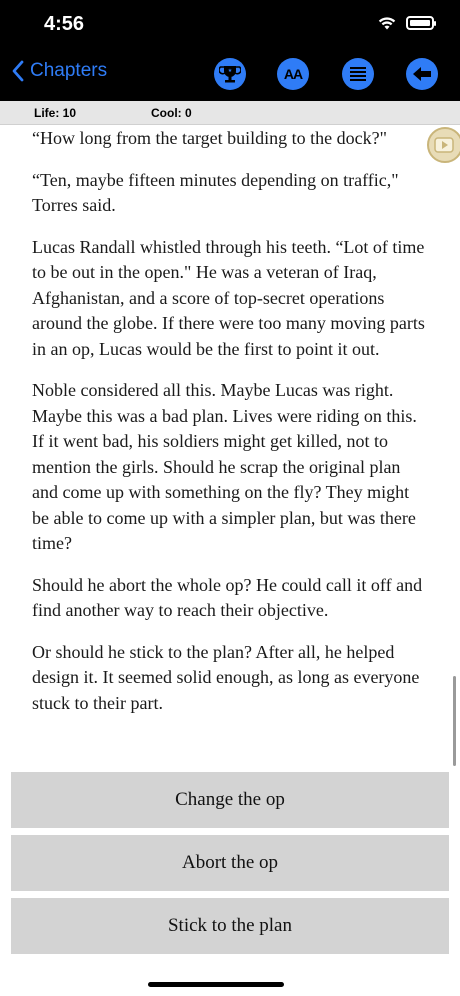  I want to click on trophy-icon: ★, so click(230, 74).